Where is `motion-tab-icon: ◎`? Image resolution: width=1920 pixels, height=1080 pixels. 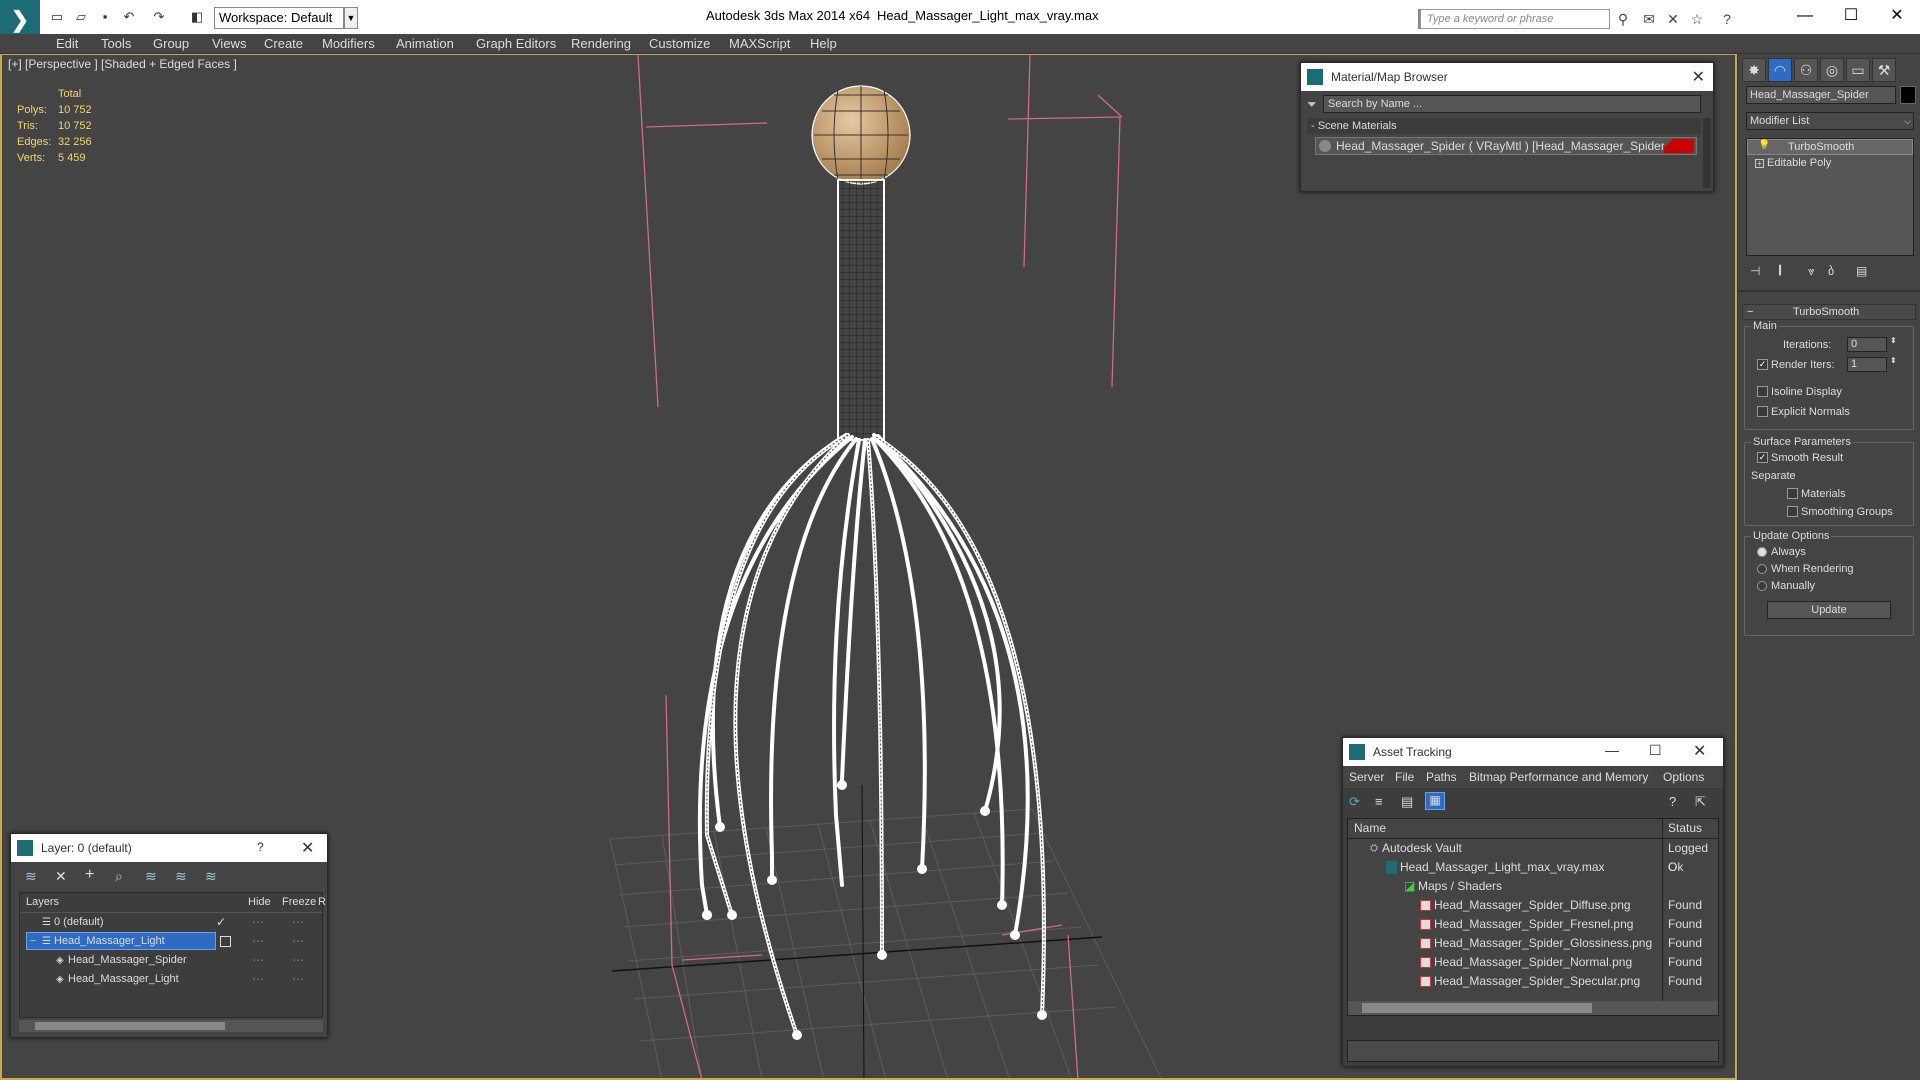 motion-tab-icon: ◎ is located at coordinates (1832, 70).